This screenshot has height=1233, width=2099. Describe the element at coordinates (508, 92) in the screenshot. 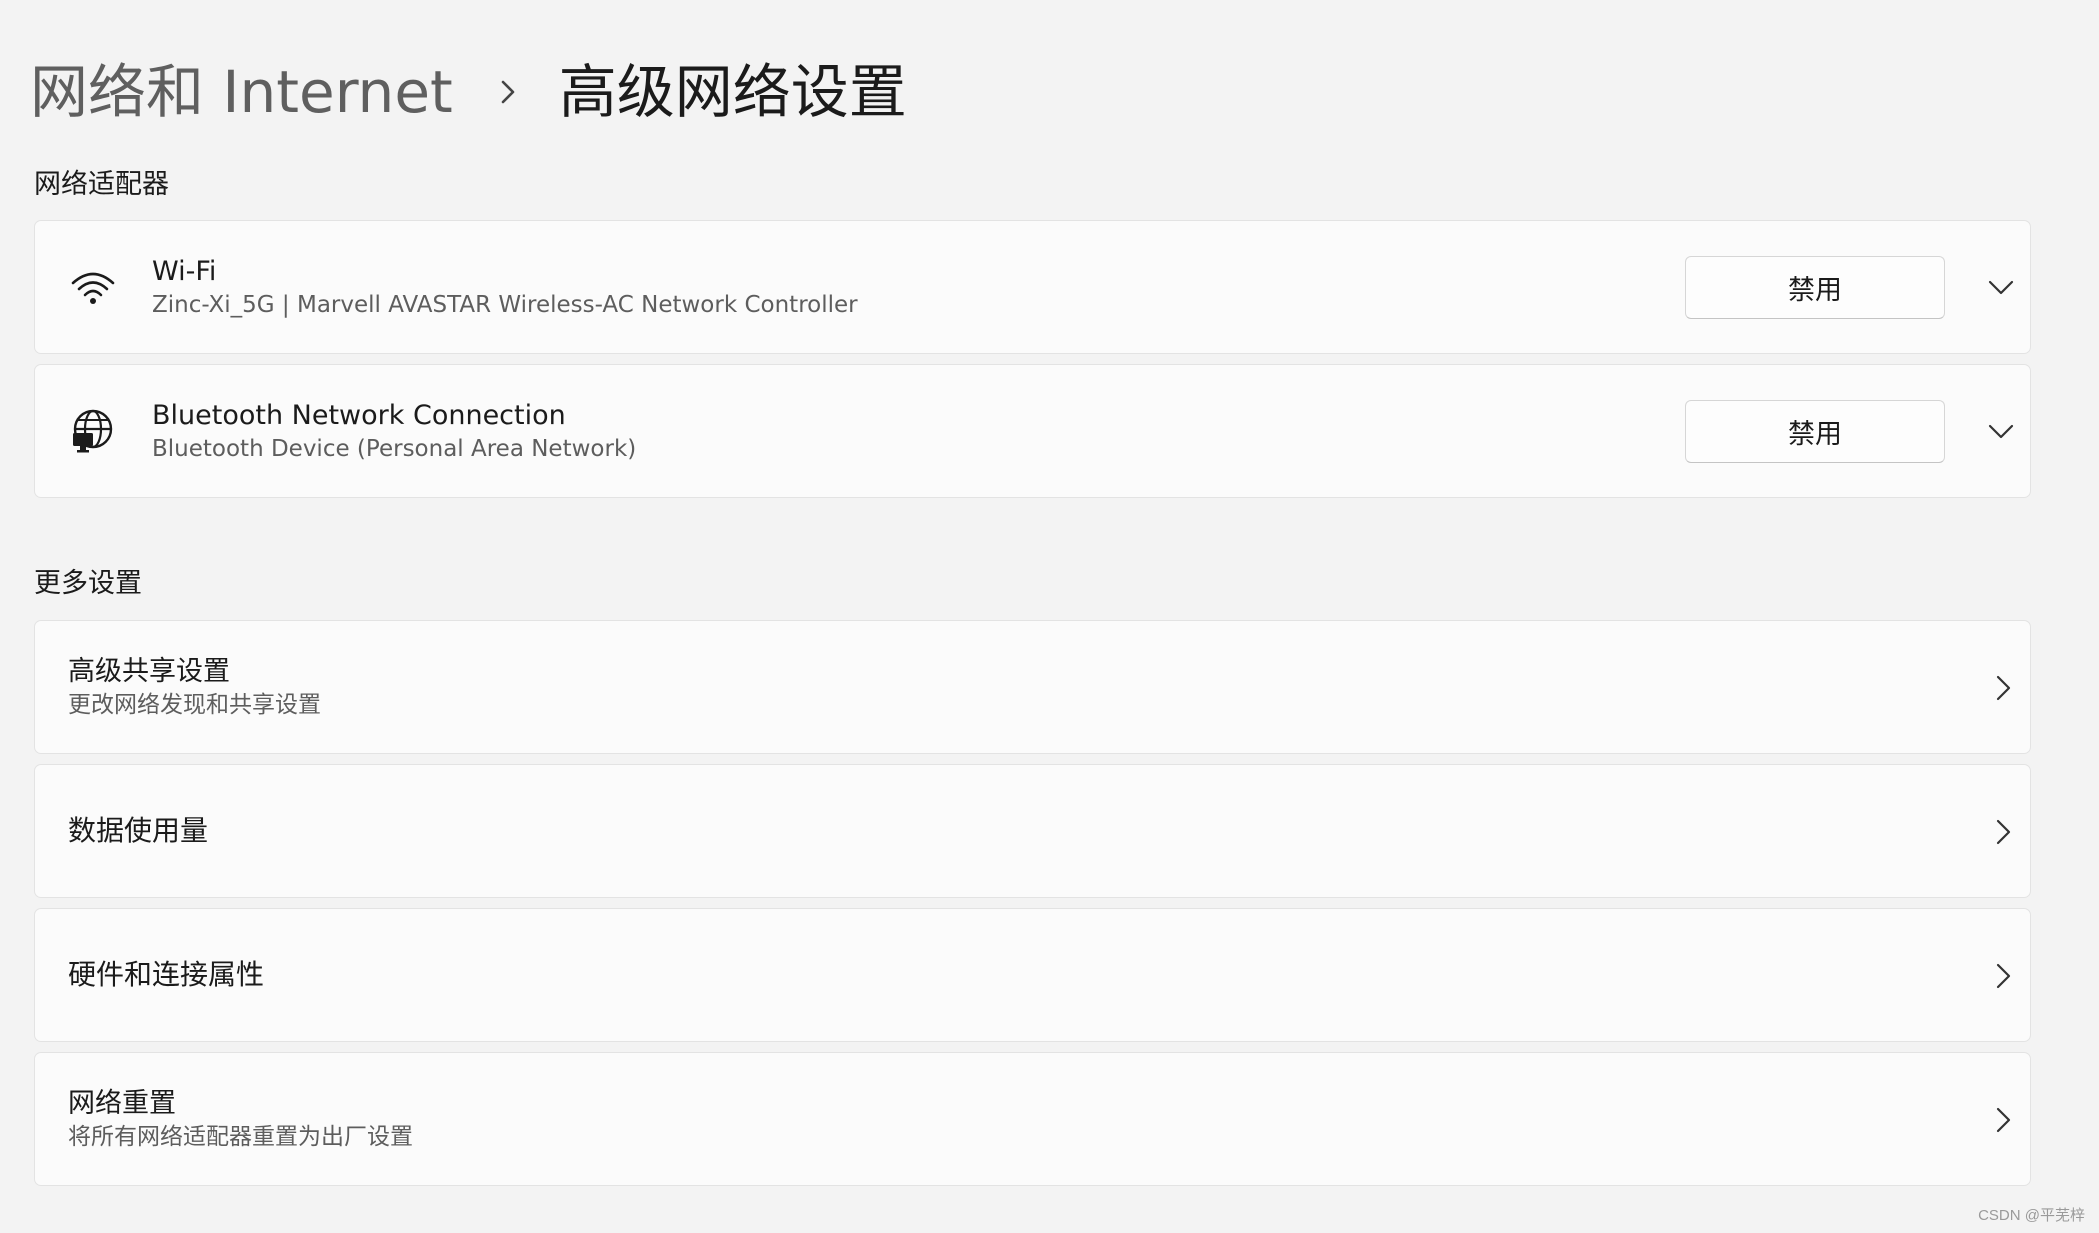

I see `breadcrumb-chevron-icon` at that location.